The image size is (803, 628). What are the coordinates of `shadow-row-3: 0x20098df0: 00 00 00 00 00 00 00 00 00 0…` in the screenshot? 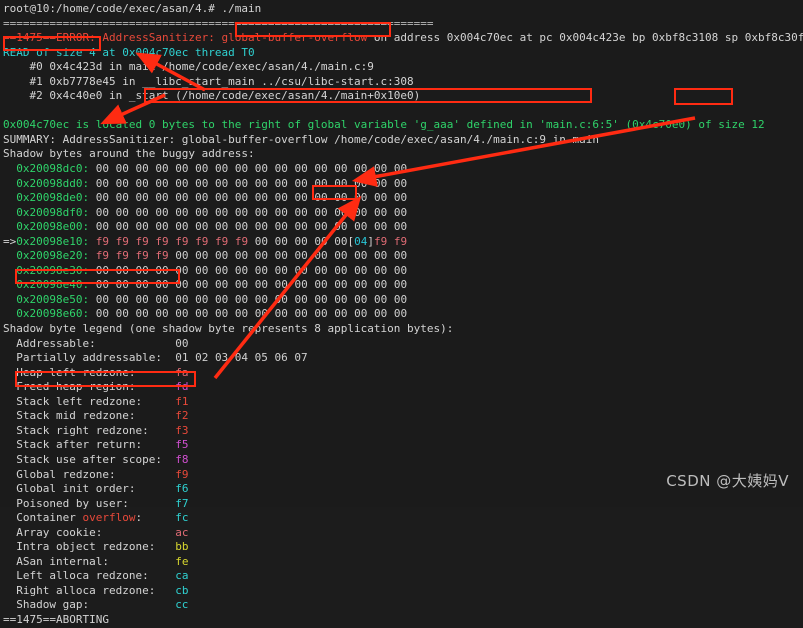 It's located at (212, 212).